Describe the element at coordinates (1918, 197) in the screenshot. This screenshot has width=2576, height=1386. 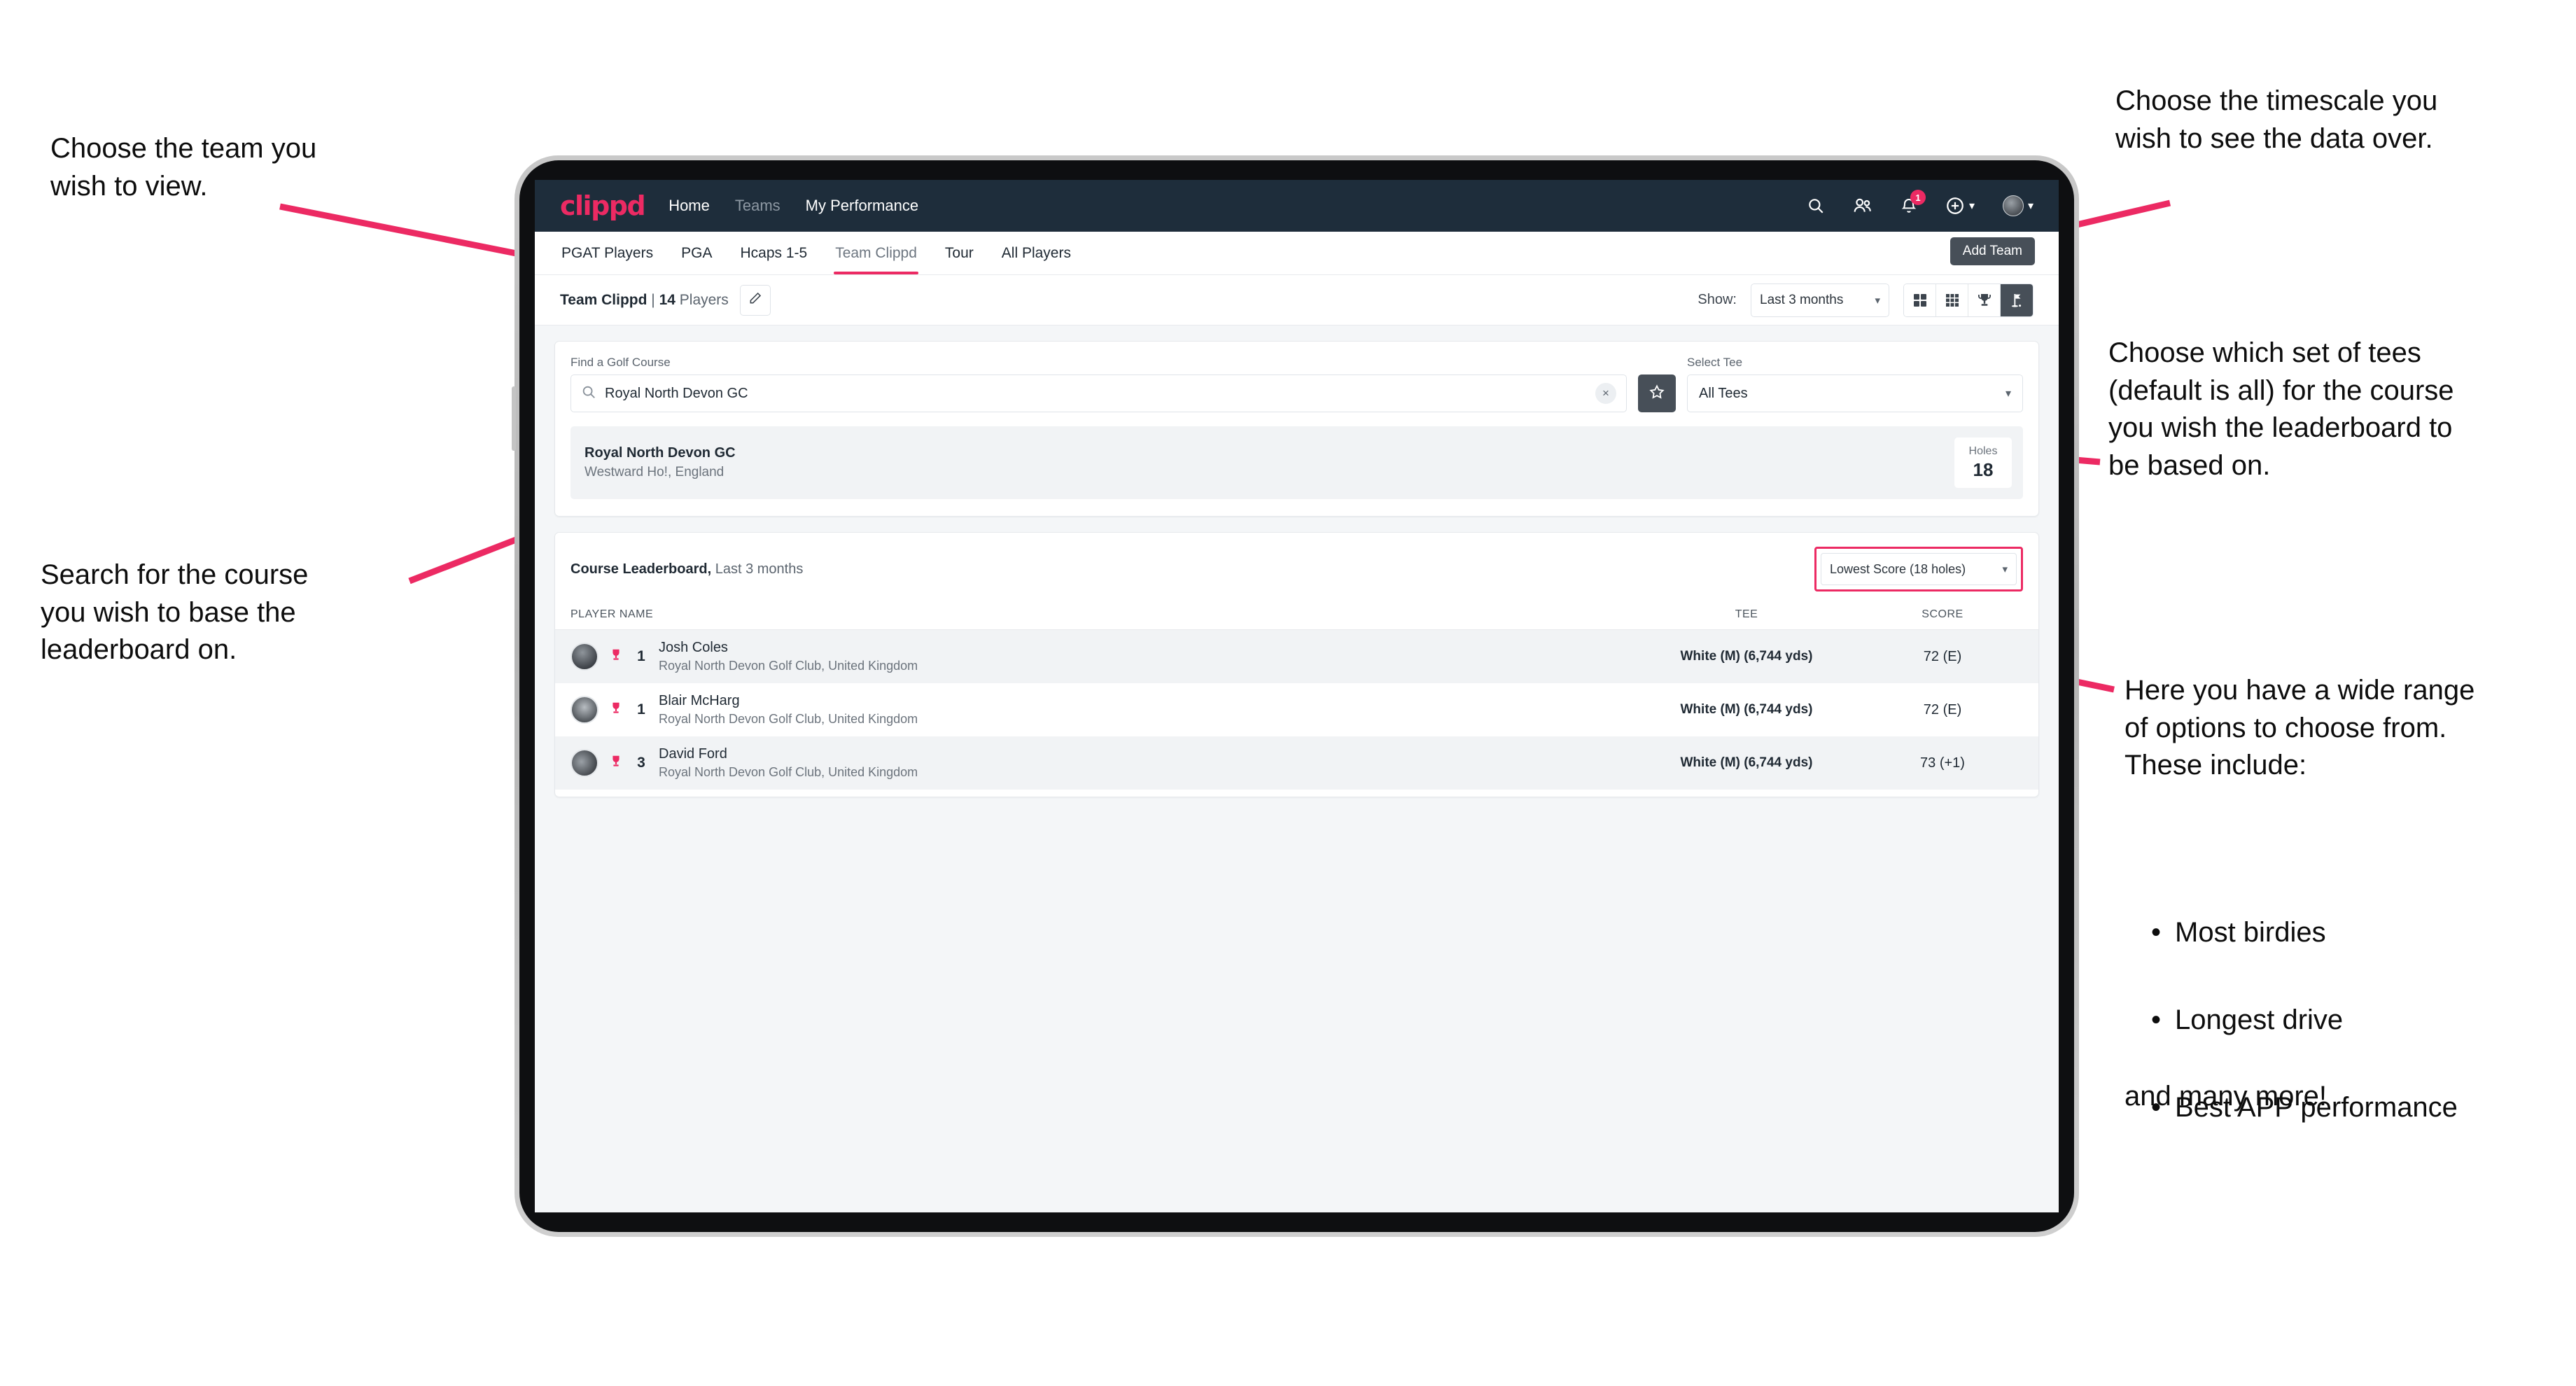
I see `notification-badge: 1` at that location.